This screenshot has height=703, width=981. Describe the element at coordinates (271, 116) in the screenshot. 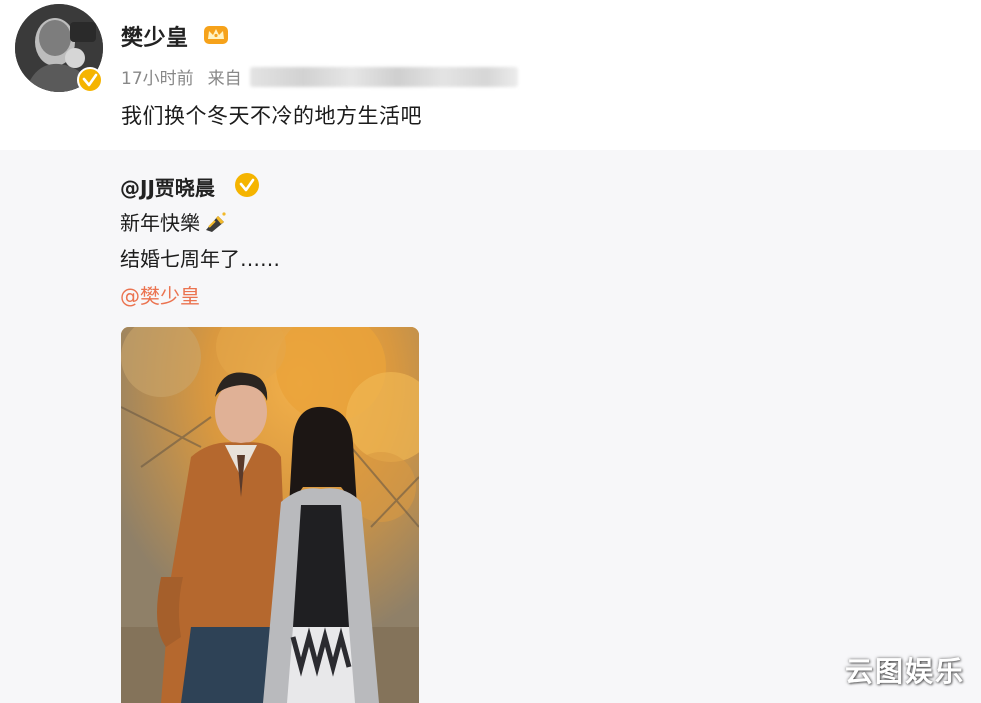

I see `post-text: 我们换个冬天不冷的地方生活吧` at that location.